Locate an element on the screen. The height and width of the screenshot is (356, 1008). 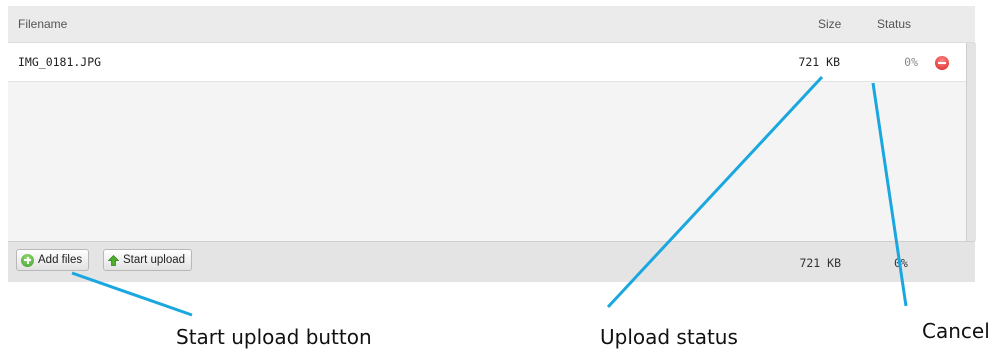
filename-column-header: Filename is located at coordinates (43, 24).